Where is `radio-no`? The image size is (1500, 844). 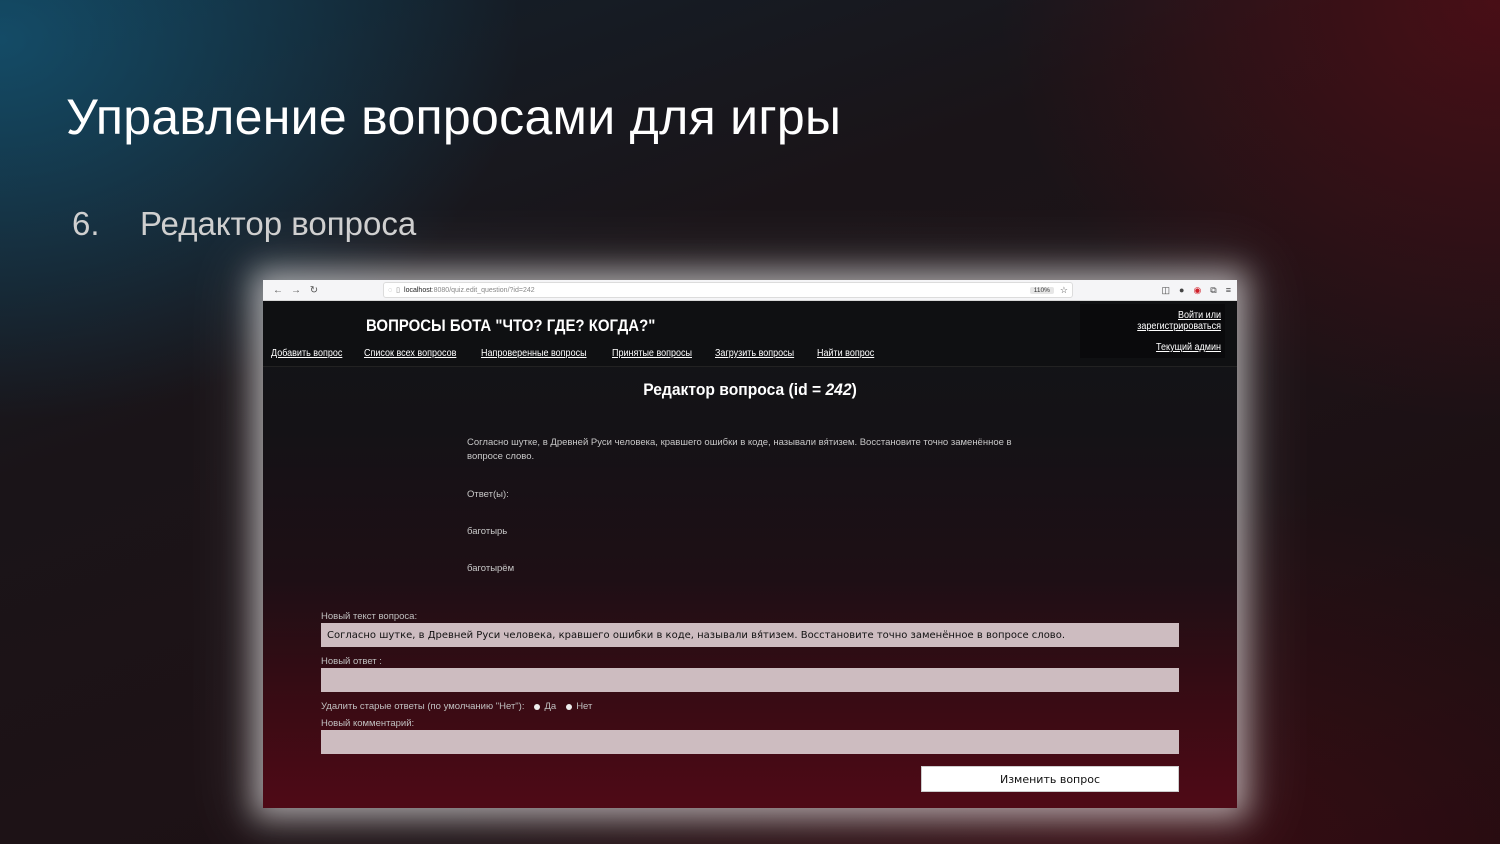
radio-no is located at coordinates (569, 706).